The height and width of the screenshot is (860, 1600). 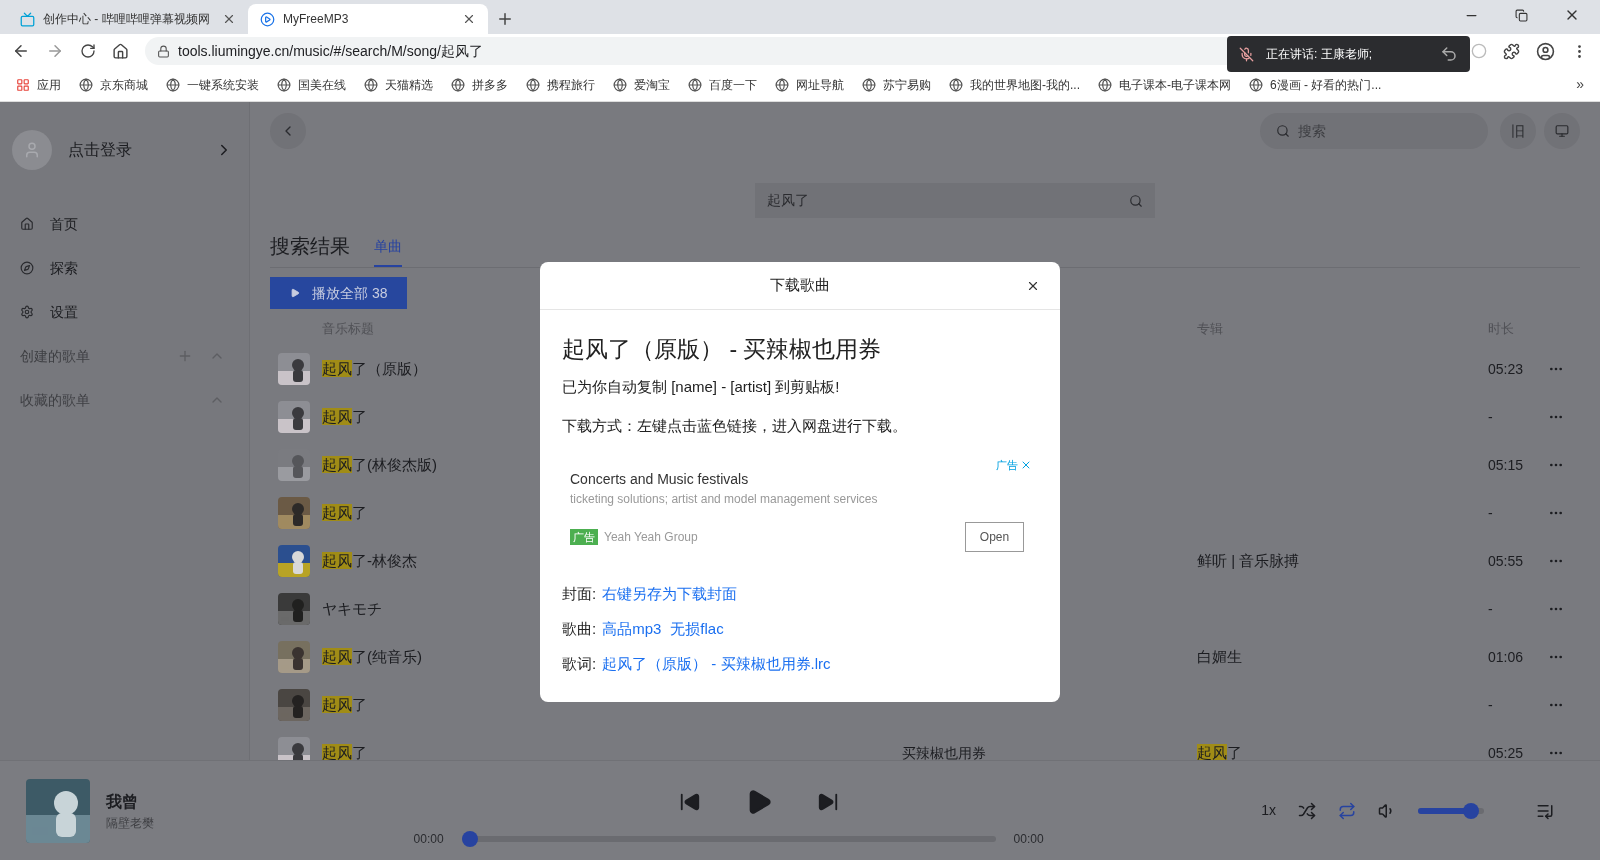 What do you see at coordinates (722, 349) in the screenshot?
I see `song-heading: 起风了（原版） - 买辣椒也用券` at bounding box center [722, 349].